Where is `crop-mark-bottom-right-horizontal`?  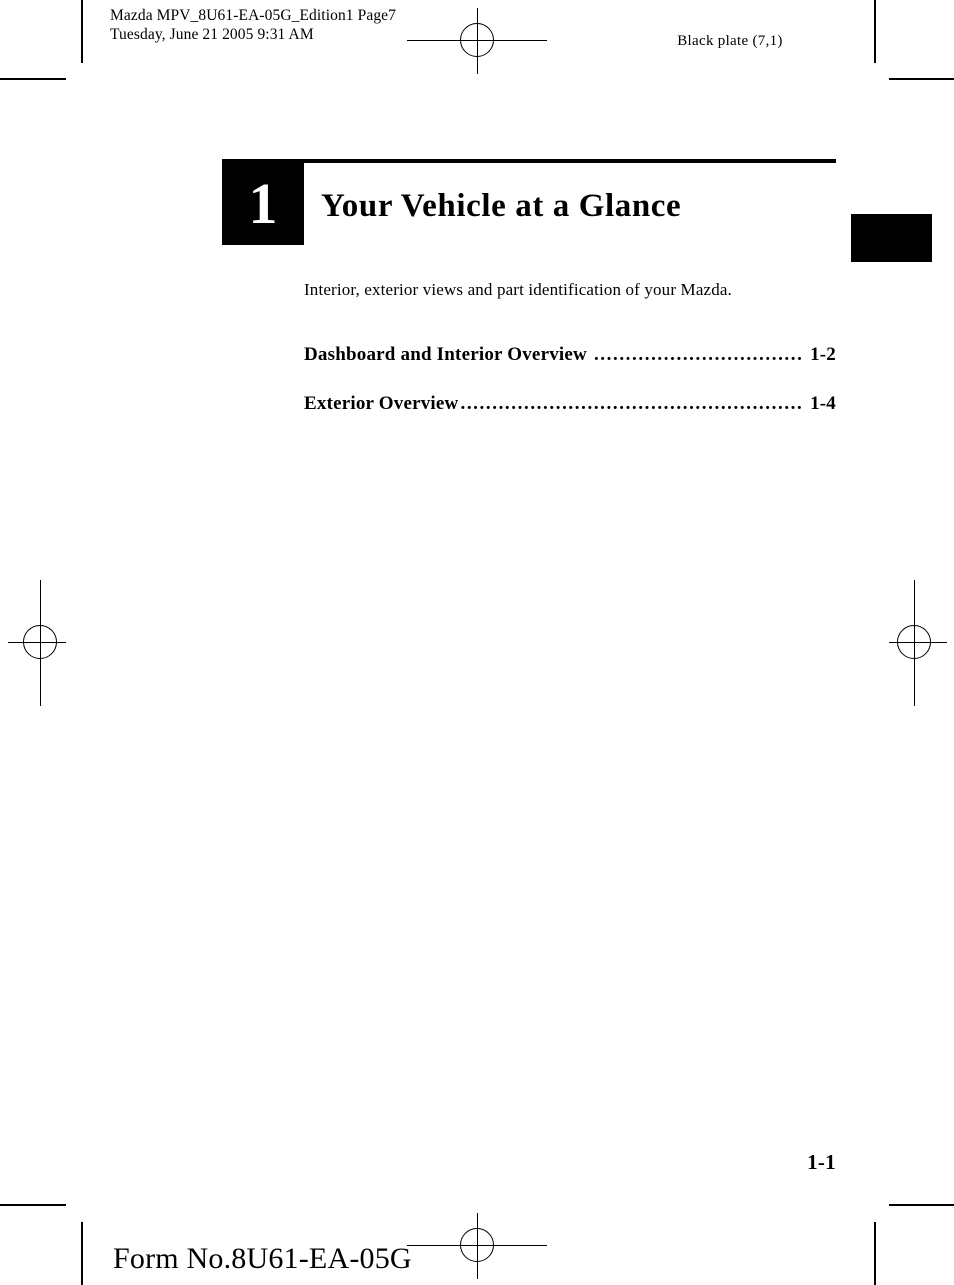 crop-mark-bottom-right-horizontal is located at coordinates (921, 1205).